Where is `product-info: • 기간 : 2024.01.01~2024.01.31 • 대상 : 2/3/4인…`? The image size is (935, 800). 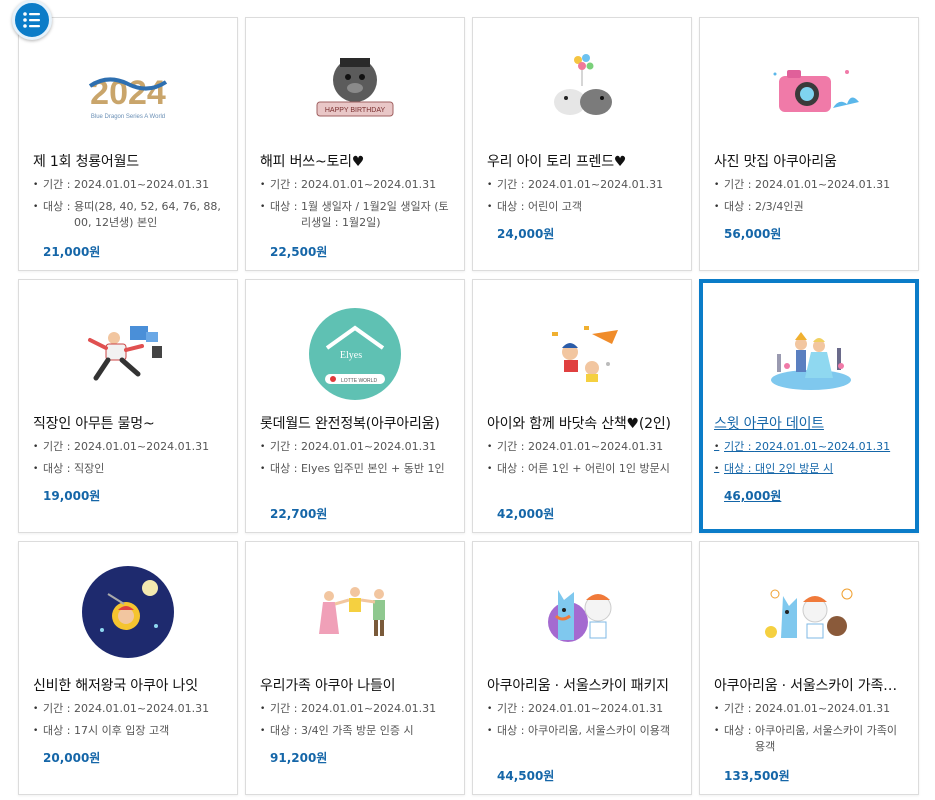 product-info: • 기간 : 2024.01.01~2024.01.31 • 대상 : 2/3/4인… is located at coordinates (802, 195).